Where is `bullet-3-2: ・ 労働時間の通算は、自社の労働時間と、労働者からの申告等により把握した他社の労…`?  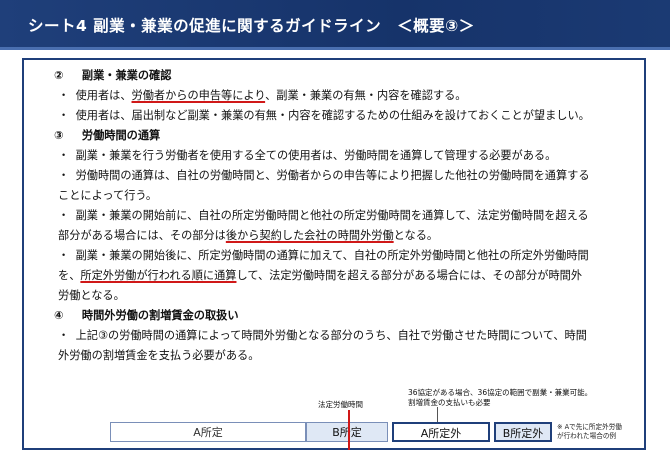
bullet-3-2: ・ 労働時間の通算は、自社の労働時間と、労働者からの申告等により把握した他社の労… is located at coordinates (337, 176).